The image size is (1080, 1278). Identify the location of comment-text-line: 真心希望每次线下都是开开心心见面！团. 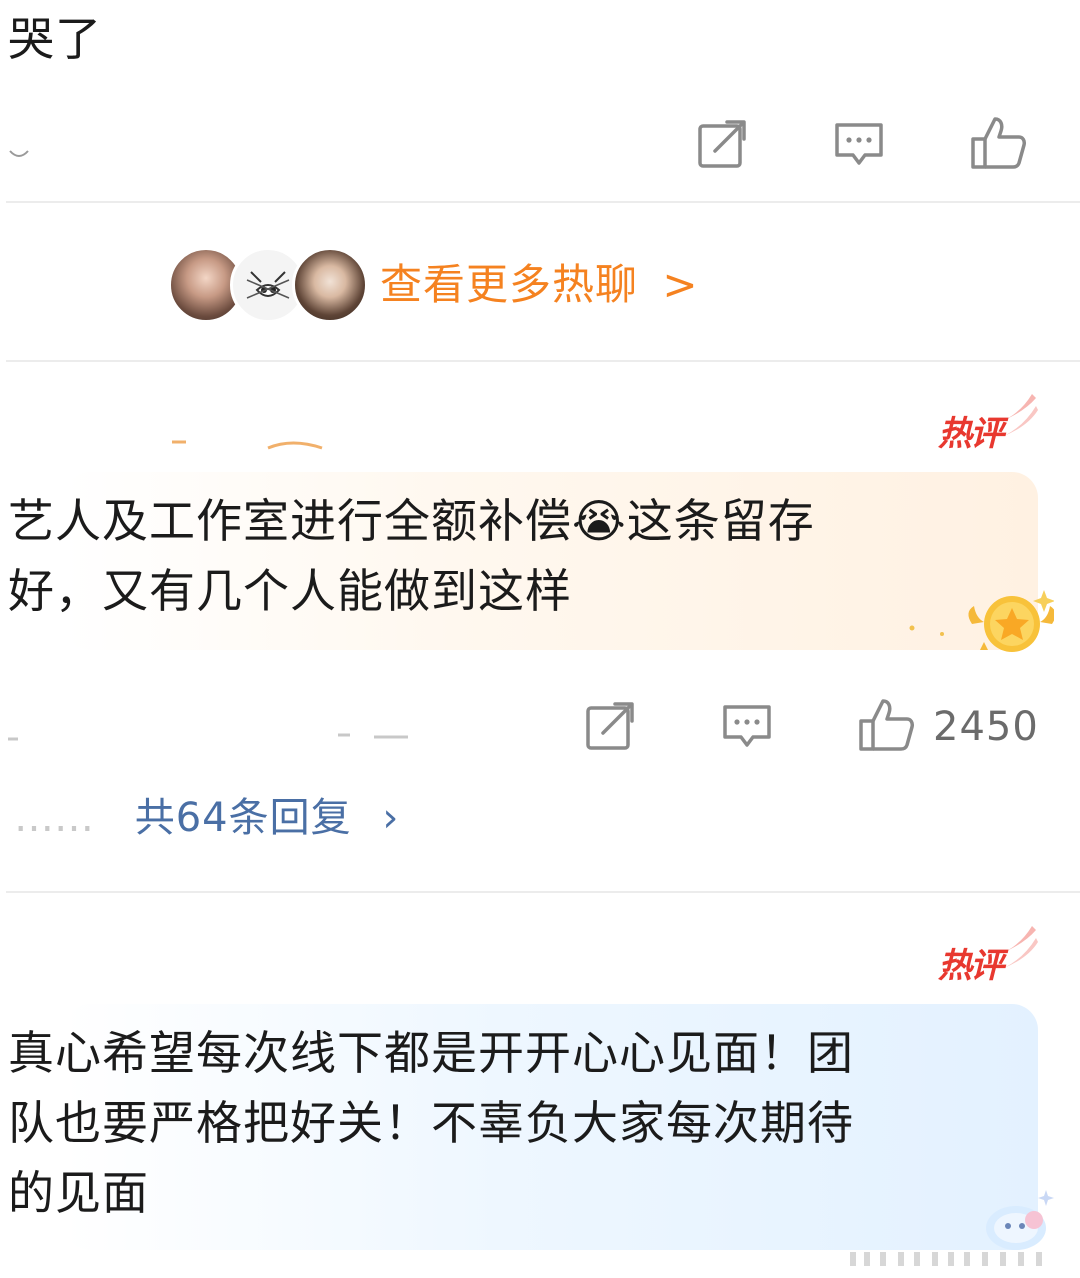
(431, 1053).